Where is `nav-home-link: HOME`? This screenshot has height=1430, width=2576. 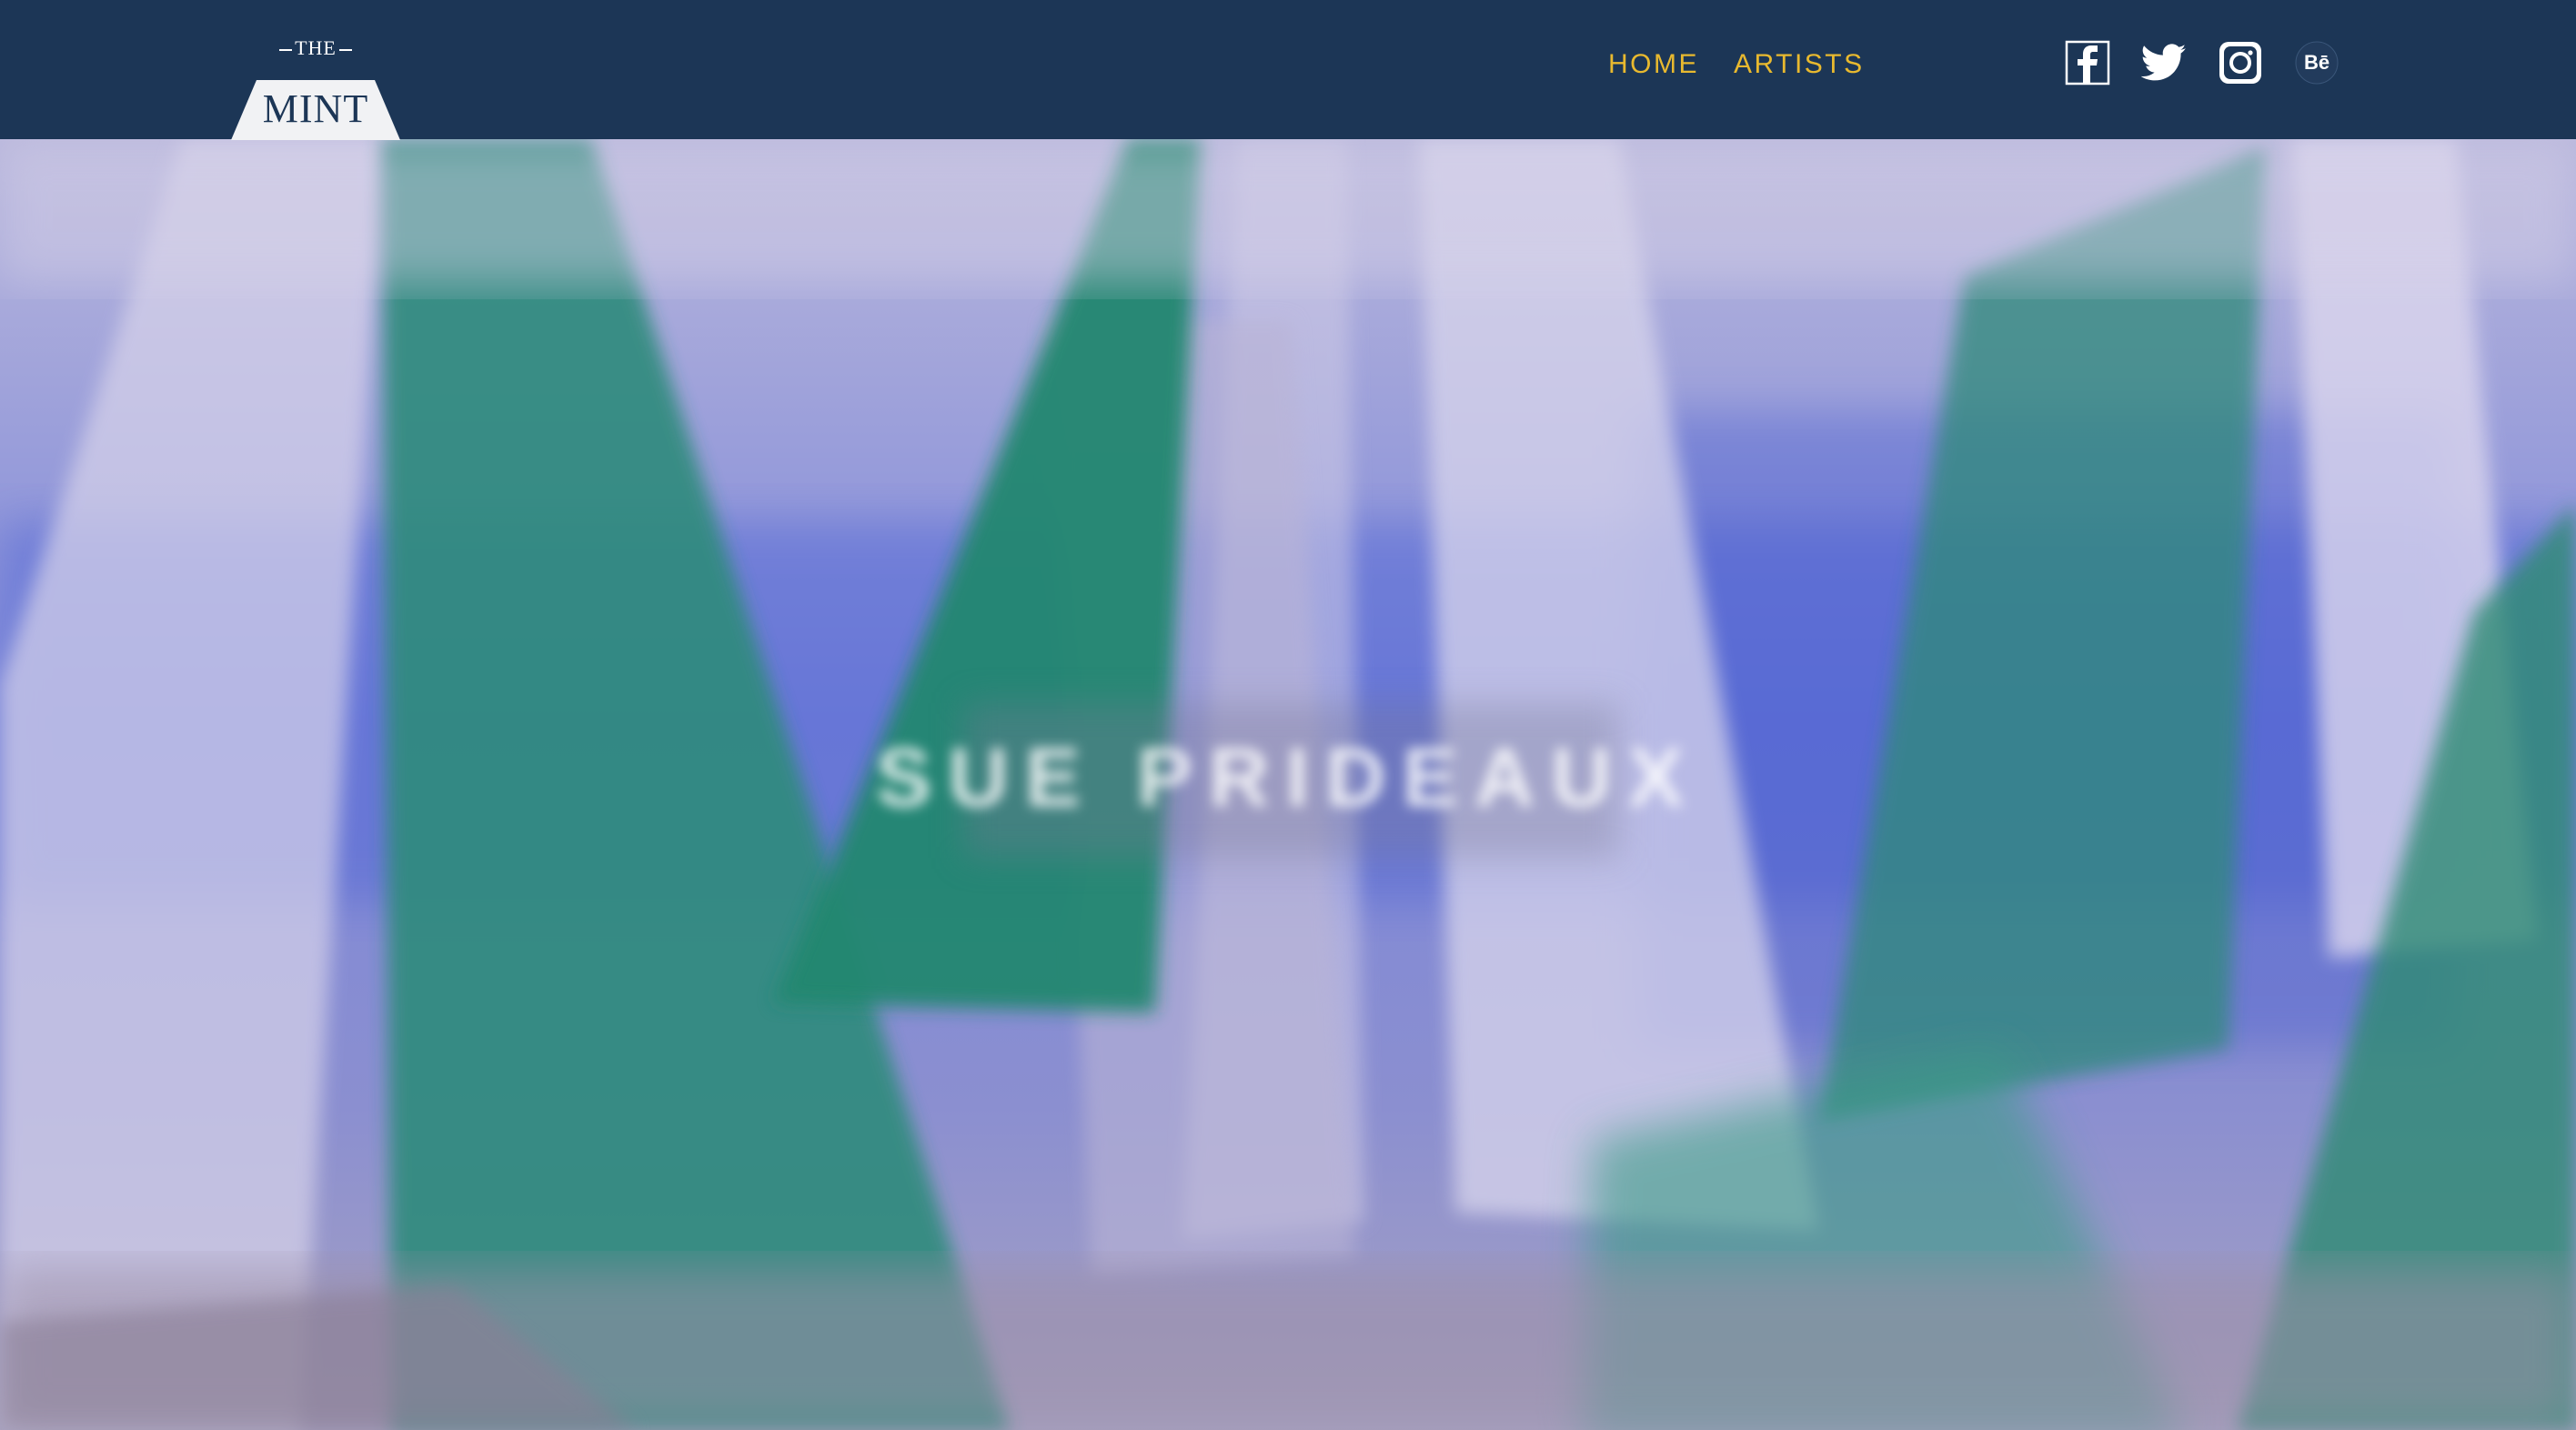 nav-home-link: HOME is located at coordinates (1653, 64).